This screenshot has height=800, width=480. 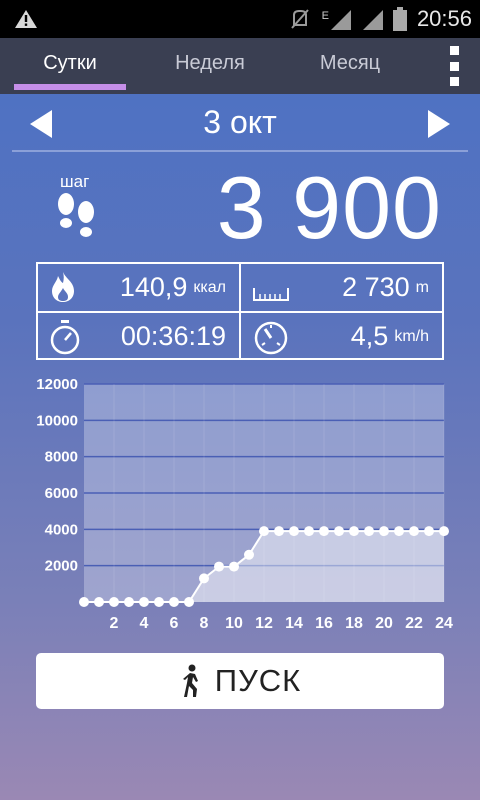 What do you see at coordinates (411, 336) in the screenshot?
I see `speed-unit: km/h` at bounding box center [411, 336].